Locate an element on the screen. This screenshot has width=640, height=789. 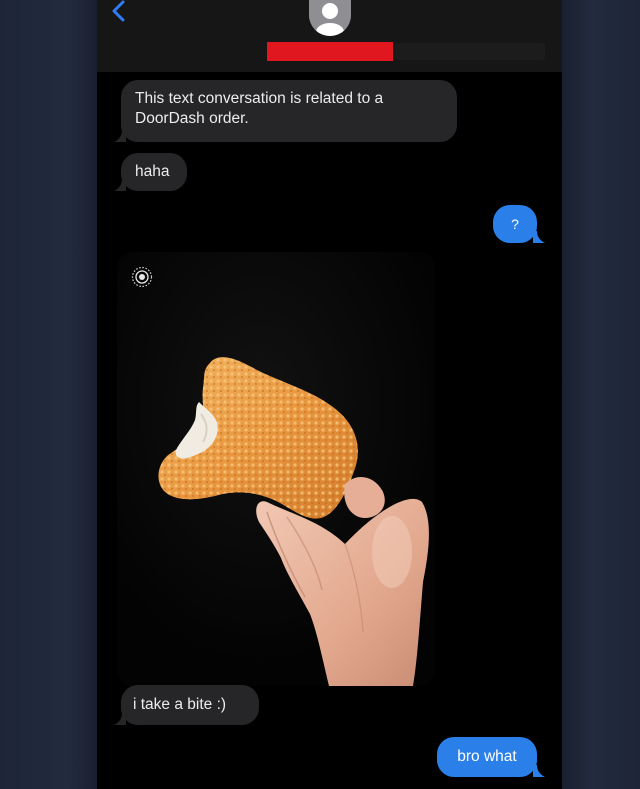
message-incoming: haha is located at coordinates (154, 172).